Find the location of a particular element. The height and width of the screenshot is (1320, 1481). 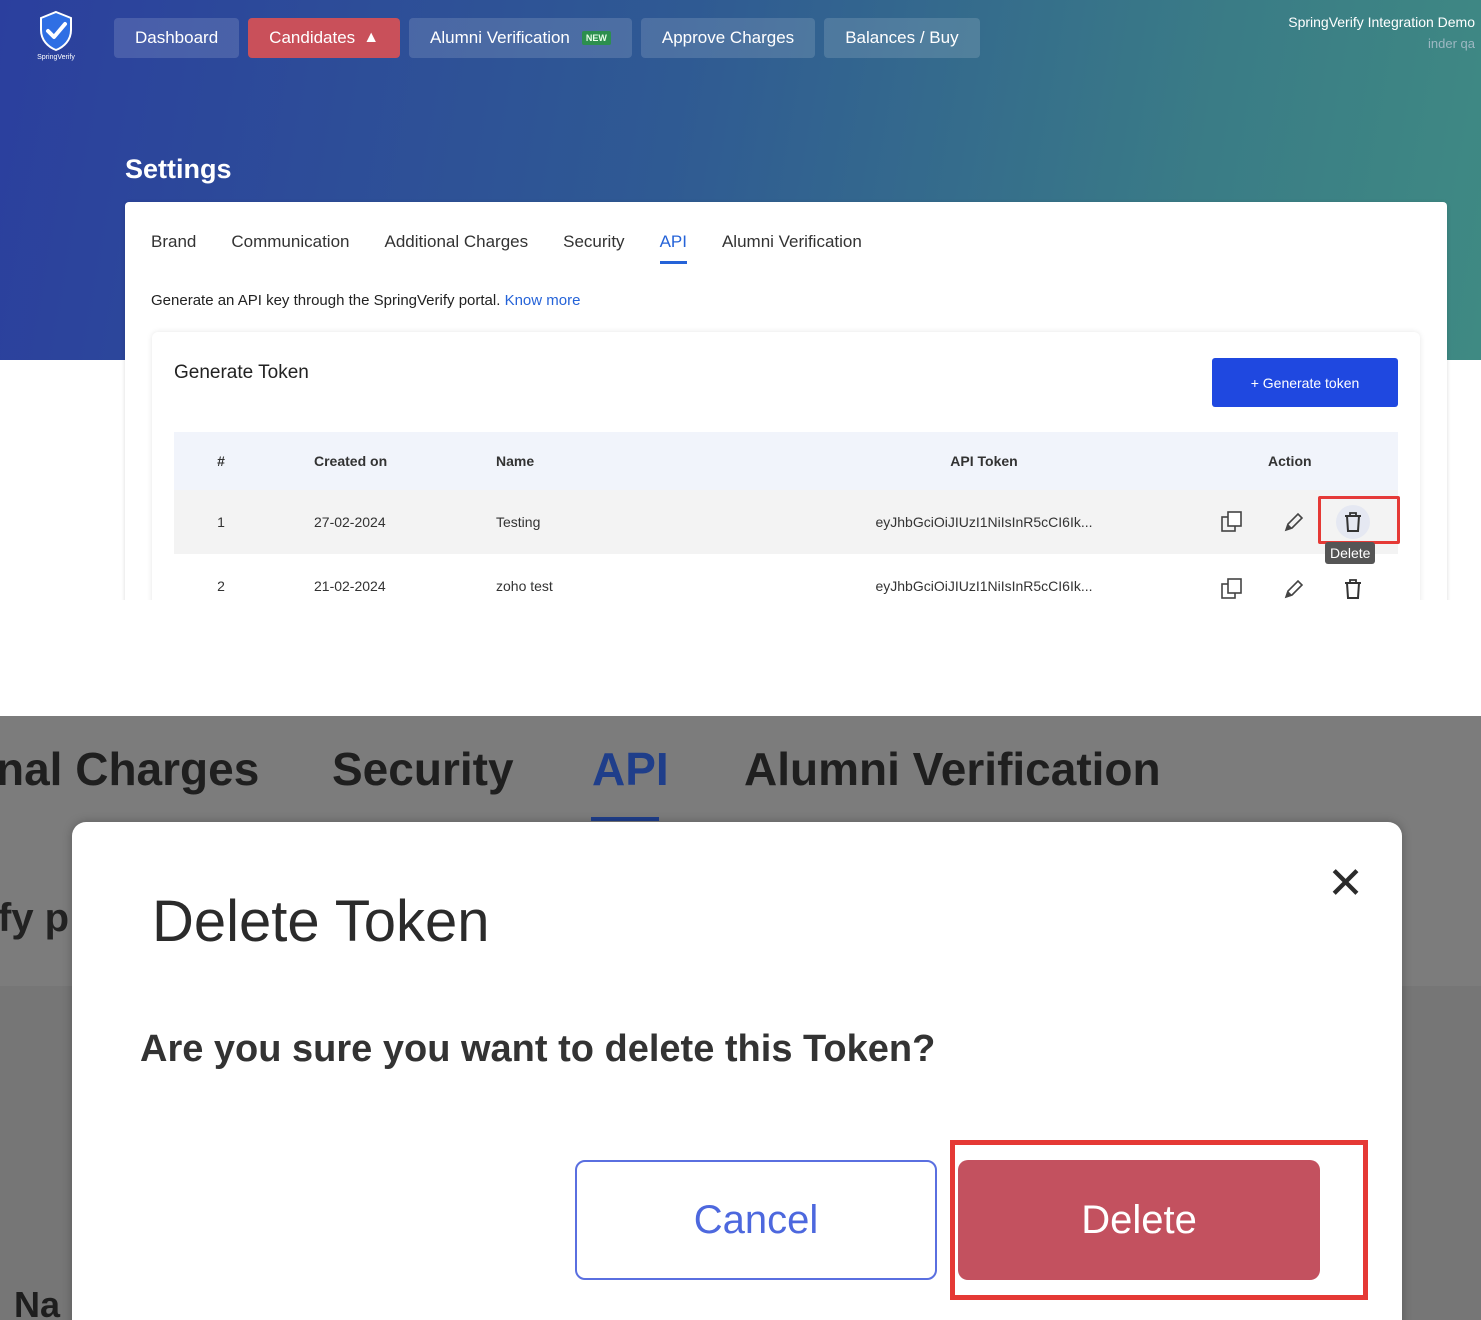

know-more-link: Know more is located at coordinates (543, 300).